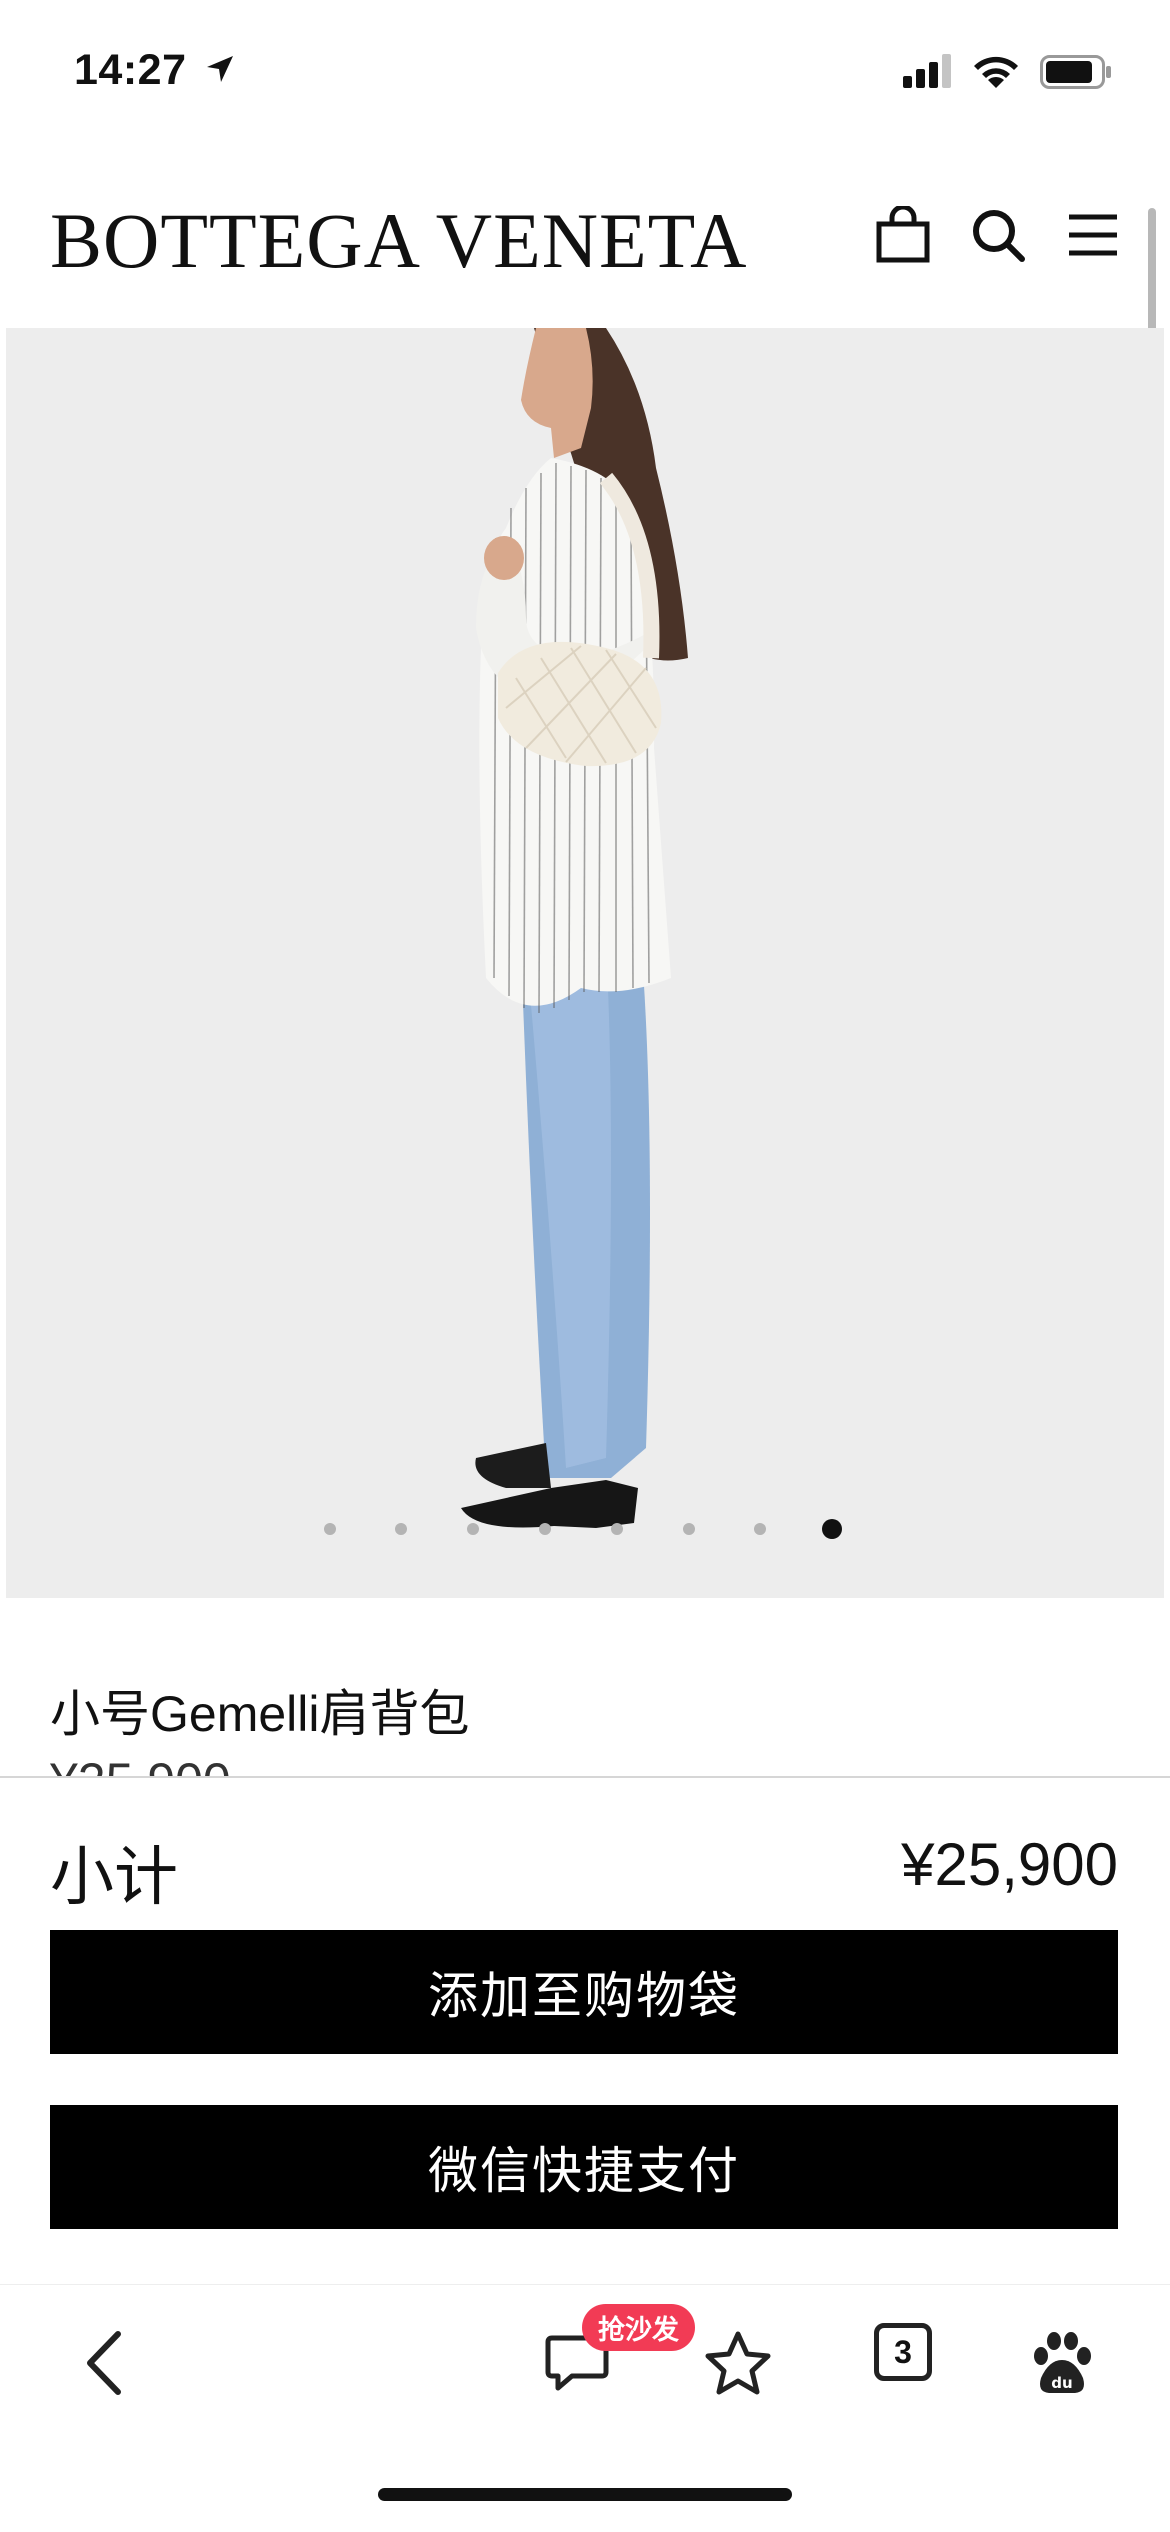 Image resolution: width=1170 pixels, height=2532 pixels. What do you see at coordinates (398, 241) in the screenshot?
I see `brand-logo: BOTTEGA VENETA` at bounding box center [398, 241].